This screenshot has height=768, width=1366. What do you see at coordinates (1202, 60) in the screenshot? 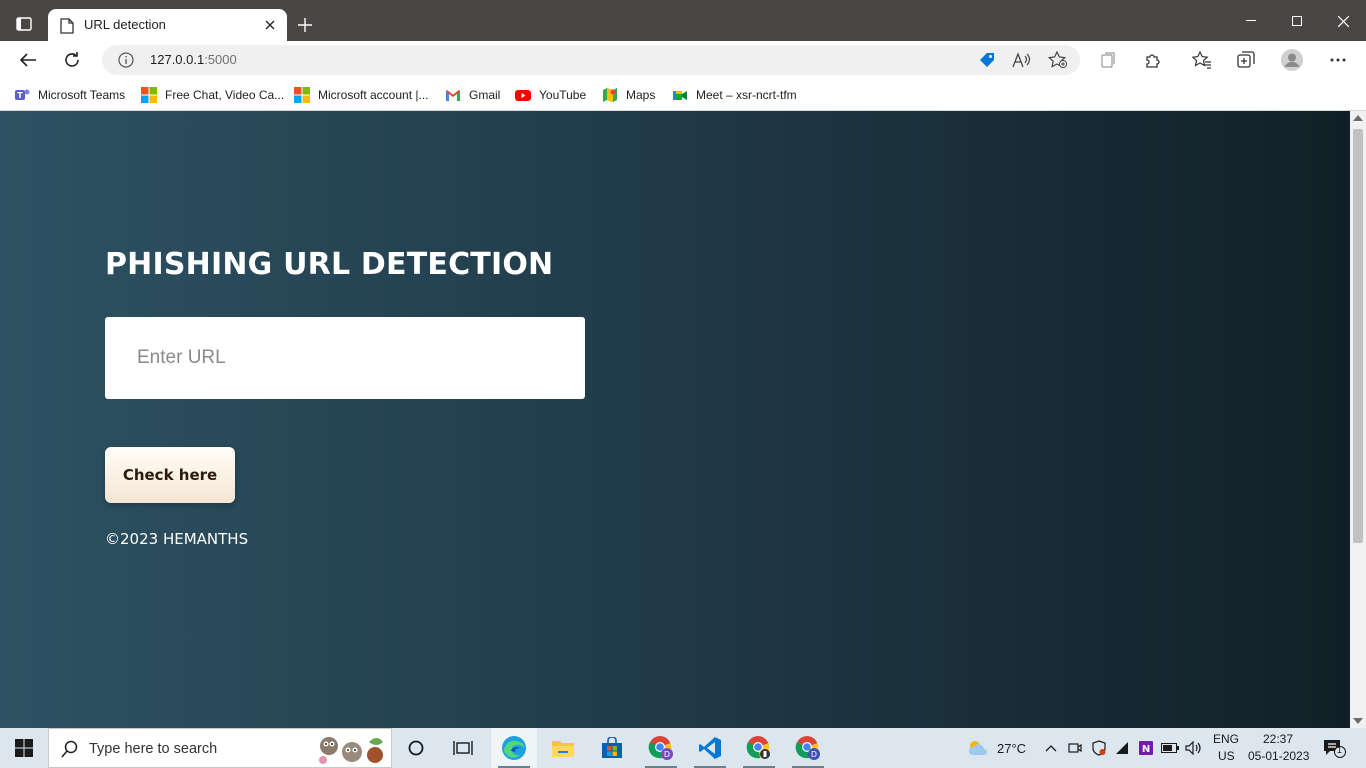
I see `favorites-icon` at bounding box center [1202, 60].